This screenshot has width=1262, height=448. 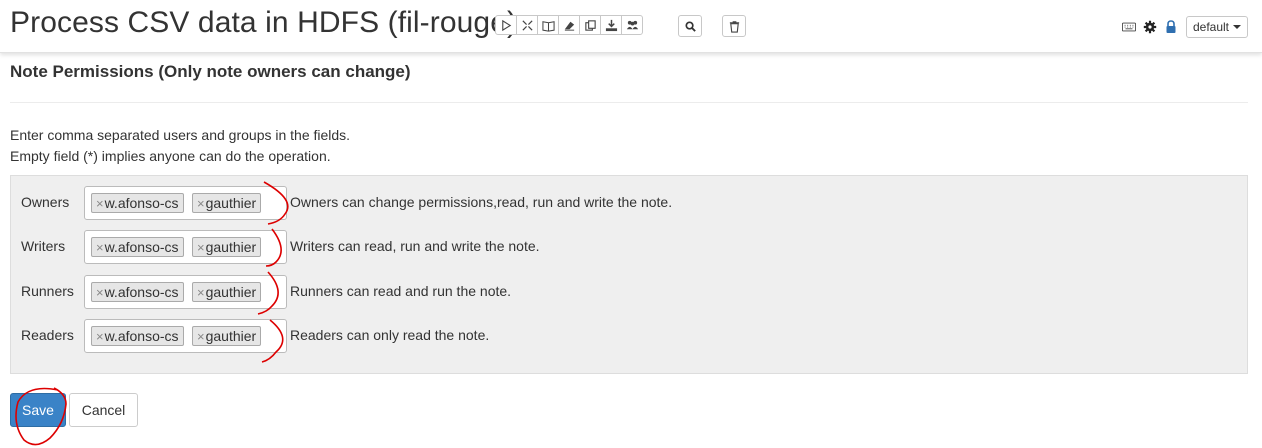 What do you see at coordinates (137, 247) in the screenshot?
I see `writer-tag: ×w.afonso-cs` at bounding box center [137, 247].